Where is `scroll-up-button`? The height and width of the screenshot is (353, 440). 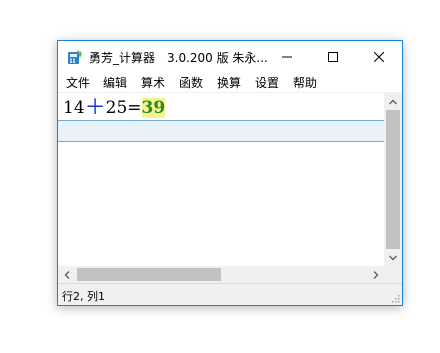 scroll-up-button is located at coordinates (393, 101).